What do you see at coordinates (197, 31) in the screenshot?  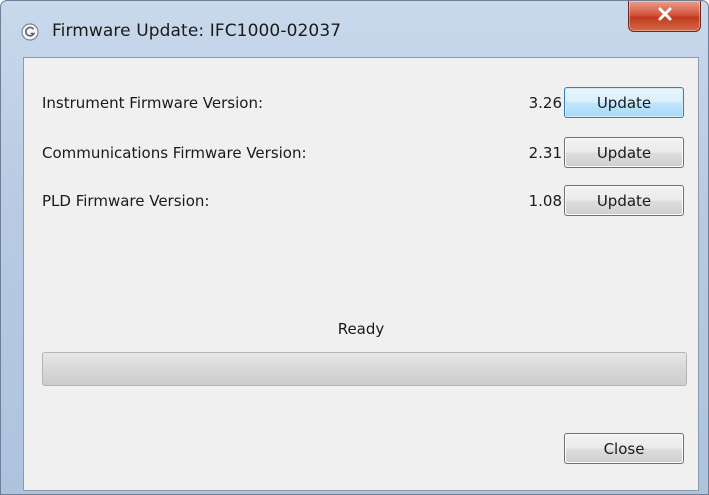 I see `window-title: Firmware Update: IFC1000-02037` at bounding box center [197, 31].